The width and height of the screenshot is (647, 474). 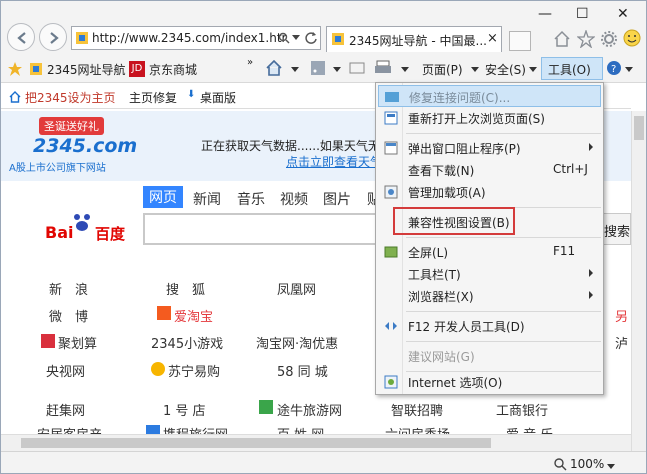 I want to click on site-link: 新 浪, so click(x=68, y=288).